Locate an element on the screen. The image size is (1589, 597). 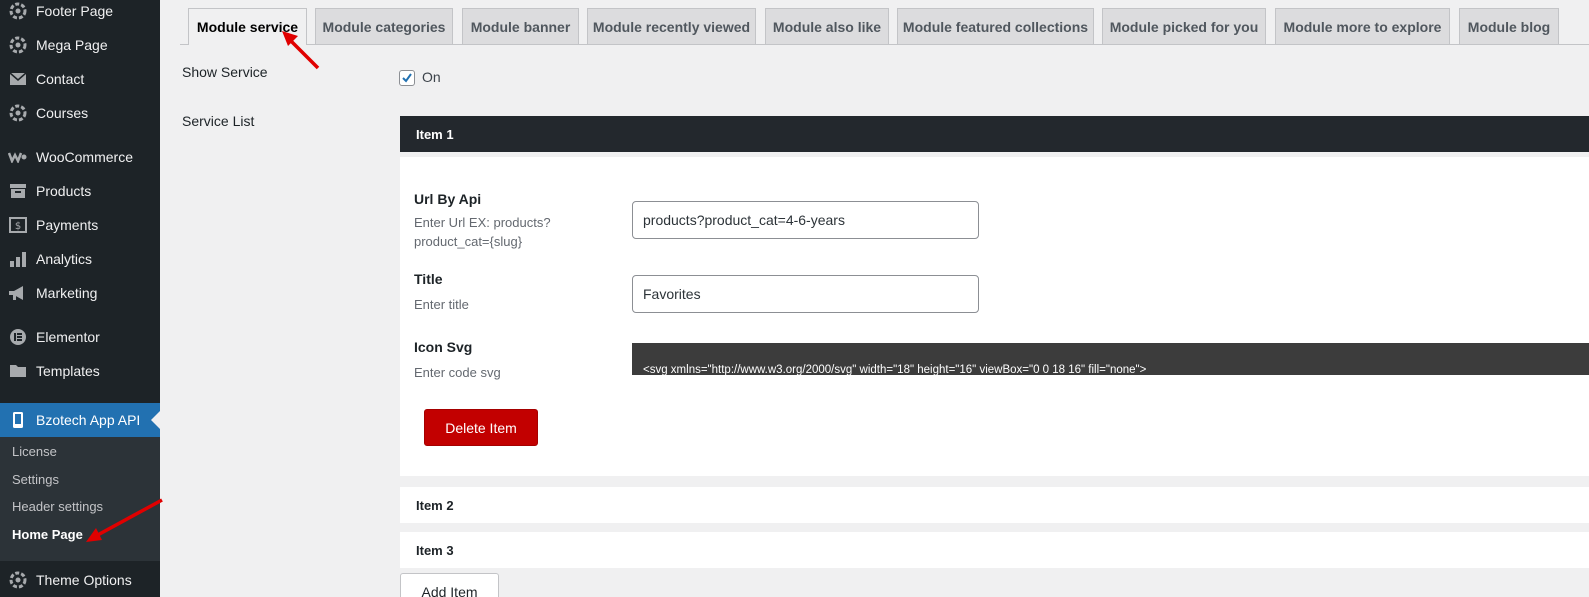
menu-item-mega-page: Mega Page is located at coordinates (80, 45).